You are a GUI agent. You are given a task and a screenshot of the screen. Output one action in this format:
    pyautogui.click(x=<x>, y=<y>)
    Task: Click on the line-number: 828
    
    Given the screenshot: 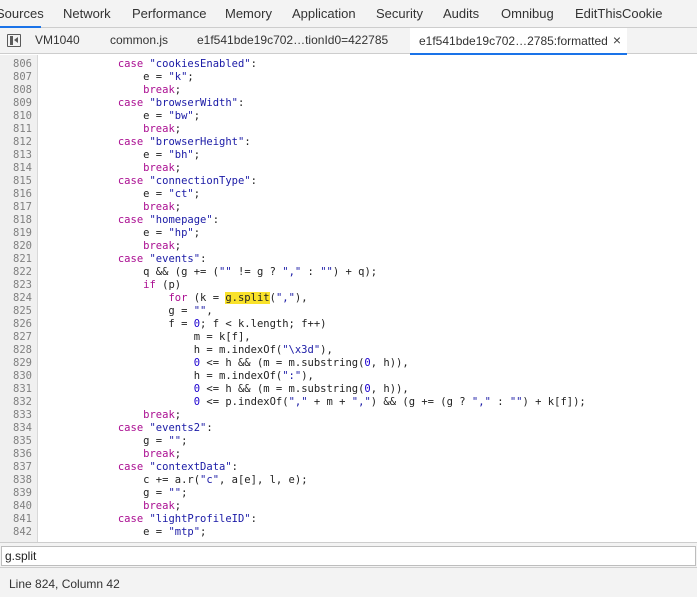 What is the action you would take?
    pyautogui.click(x=16, y=350)
    